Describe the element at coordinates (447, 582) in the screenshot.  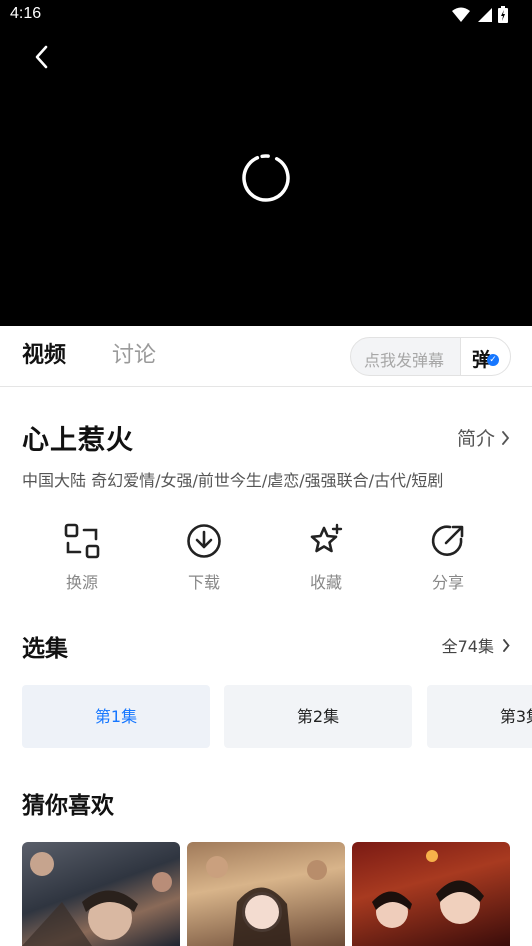
I see `action-label: 分享` at that location.